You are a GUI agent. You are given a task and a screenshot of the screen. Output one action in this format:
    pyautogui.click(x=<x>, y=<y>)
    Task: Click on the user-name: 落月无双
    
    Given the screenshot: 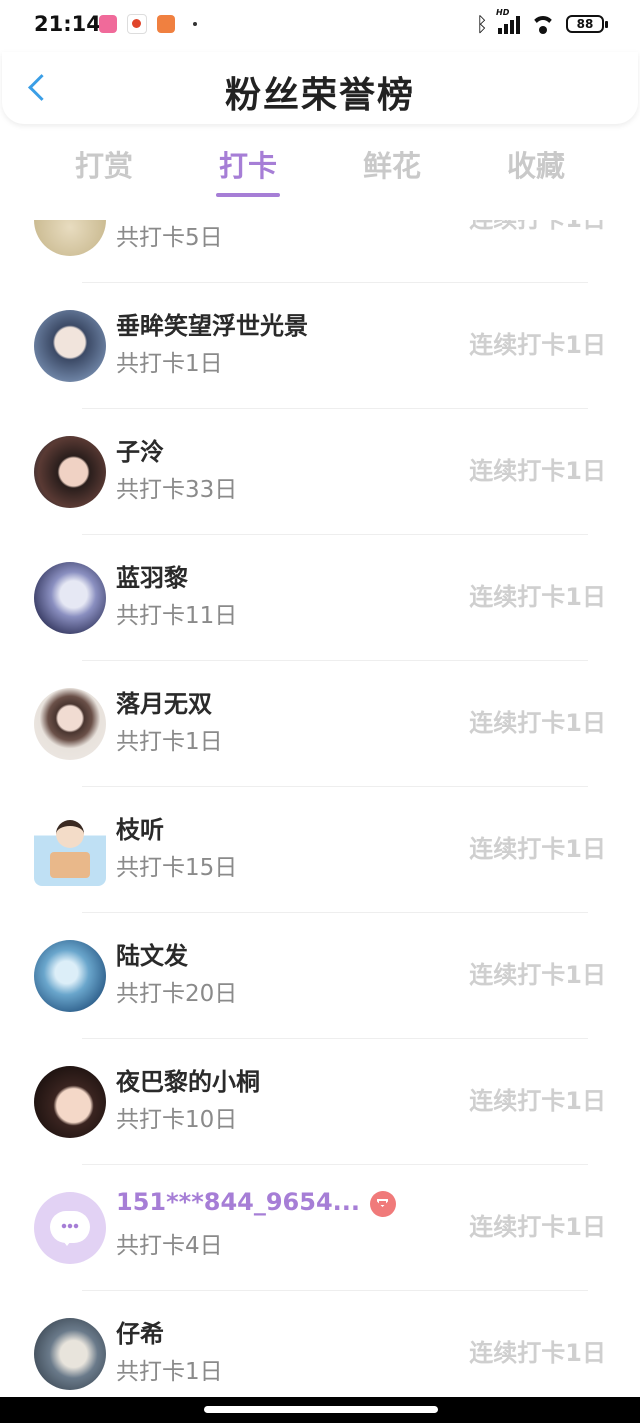 What is the action you would take?
    pyautogui.click(x=164, y=704)
    